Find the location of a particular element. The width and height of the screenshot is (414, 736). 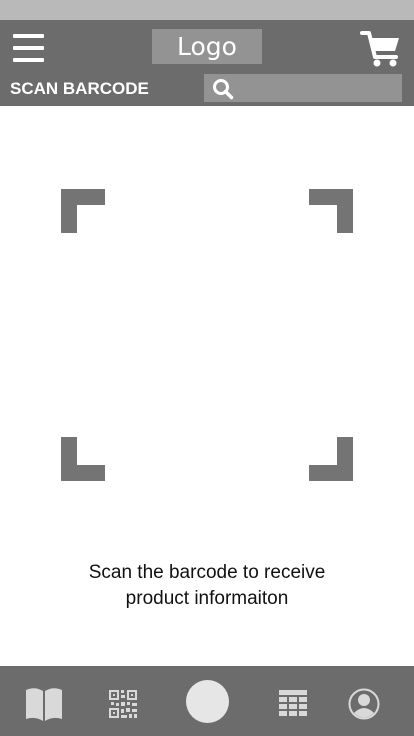

hamburger-menu-icon is located at coordinates (28, 48).